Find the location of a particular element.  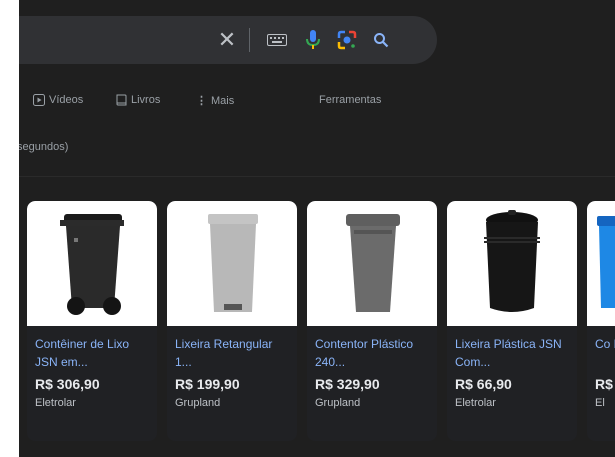

divider is located at coordinates (317, 176).